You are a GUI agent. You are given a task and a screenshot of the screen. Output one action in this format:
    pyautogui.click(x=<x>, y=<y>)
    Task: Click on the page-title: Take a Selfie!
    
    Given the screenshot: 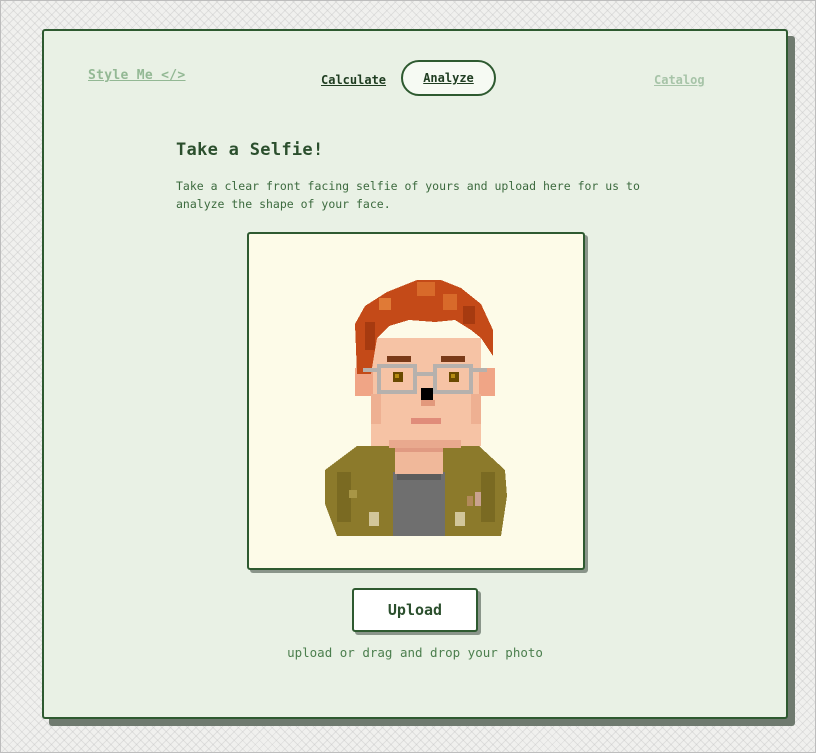 What is the action you would take?
    pyautogui.click(x=250, y=150)
    